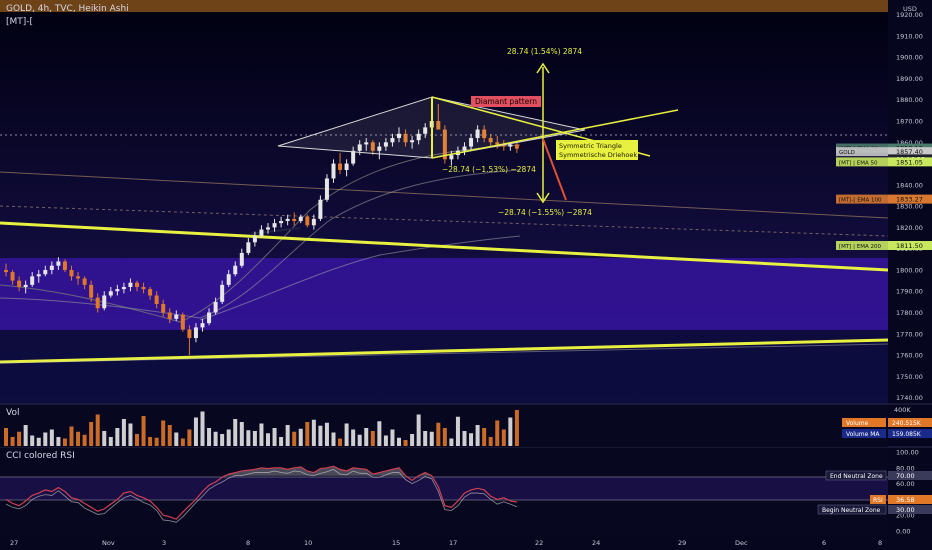  I want to click on price-tick-label: 1800.00, so click(909, 270).